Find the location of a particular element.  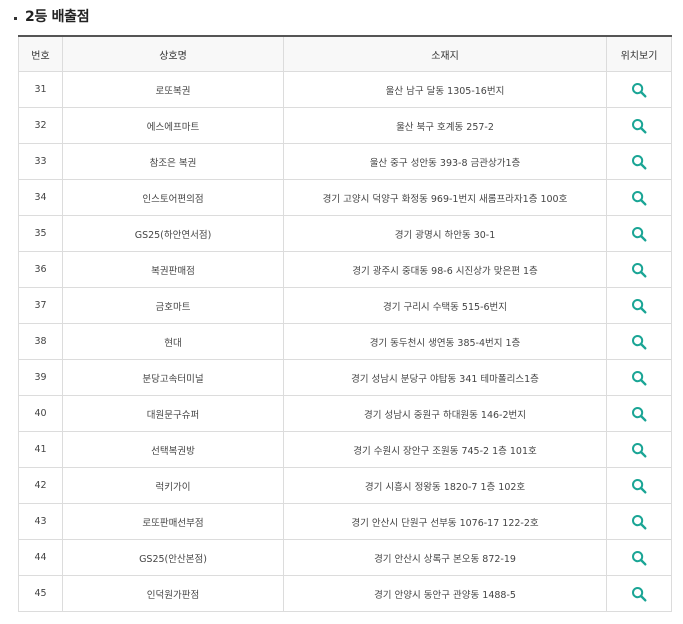

store-no-cell: 43 is located at coordinates (40, 521).